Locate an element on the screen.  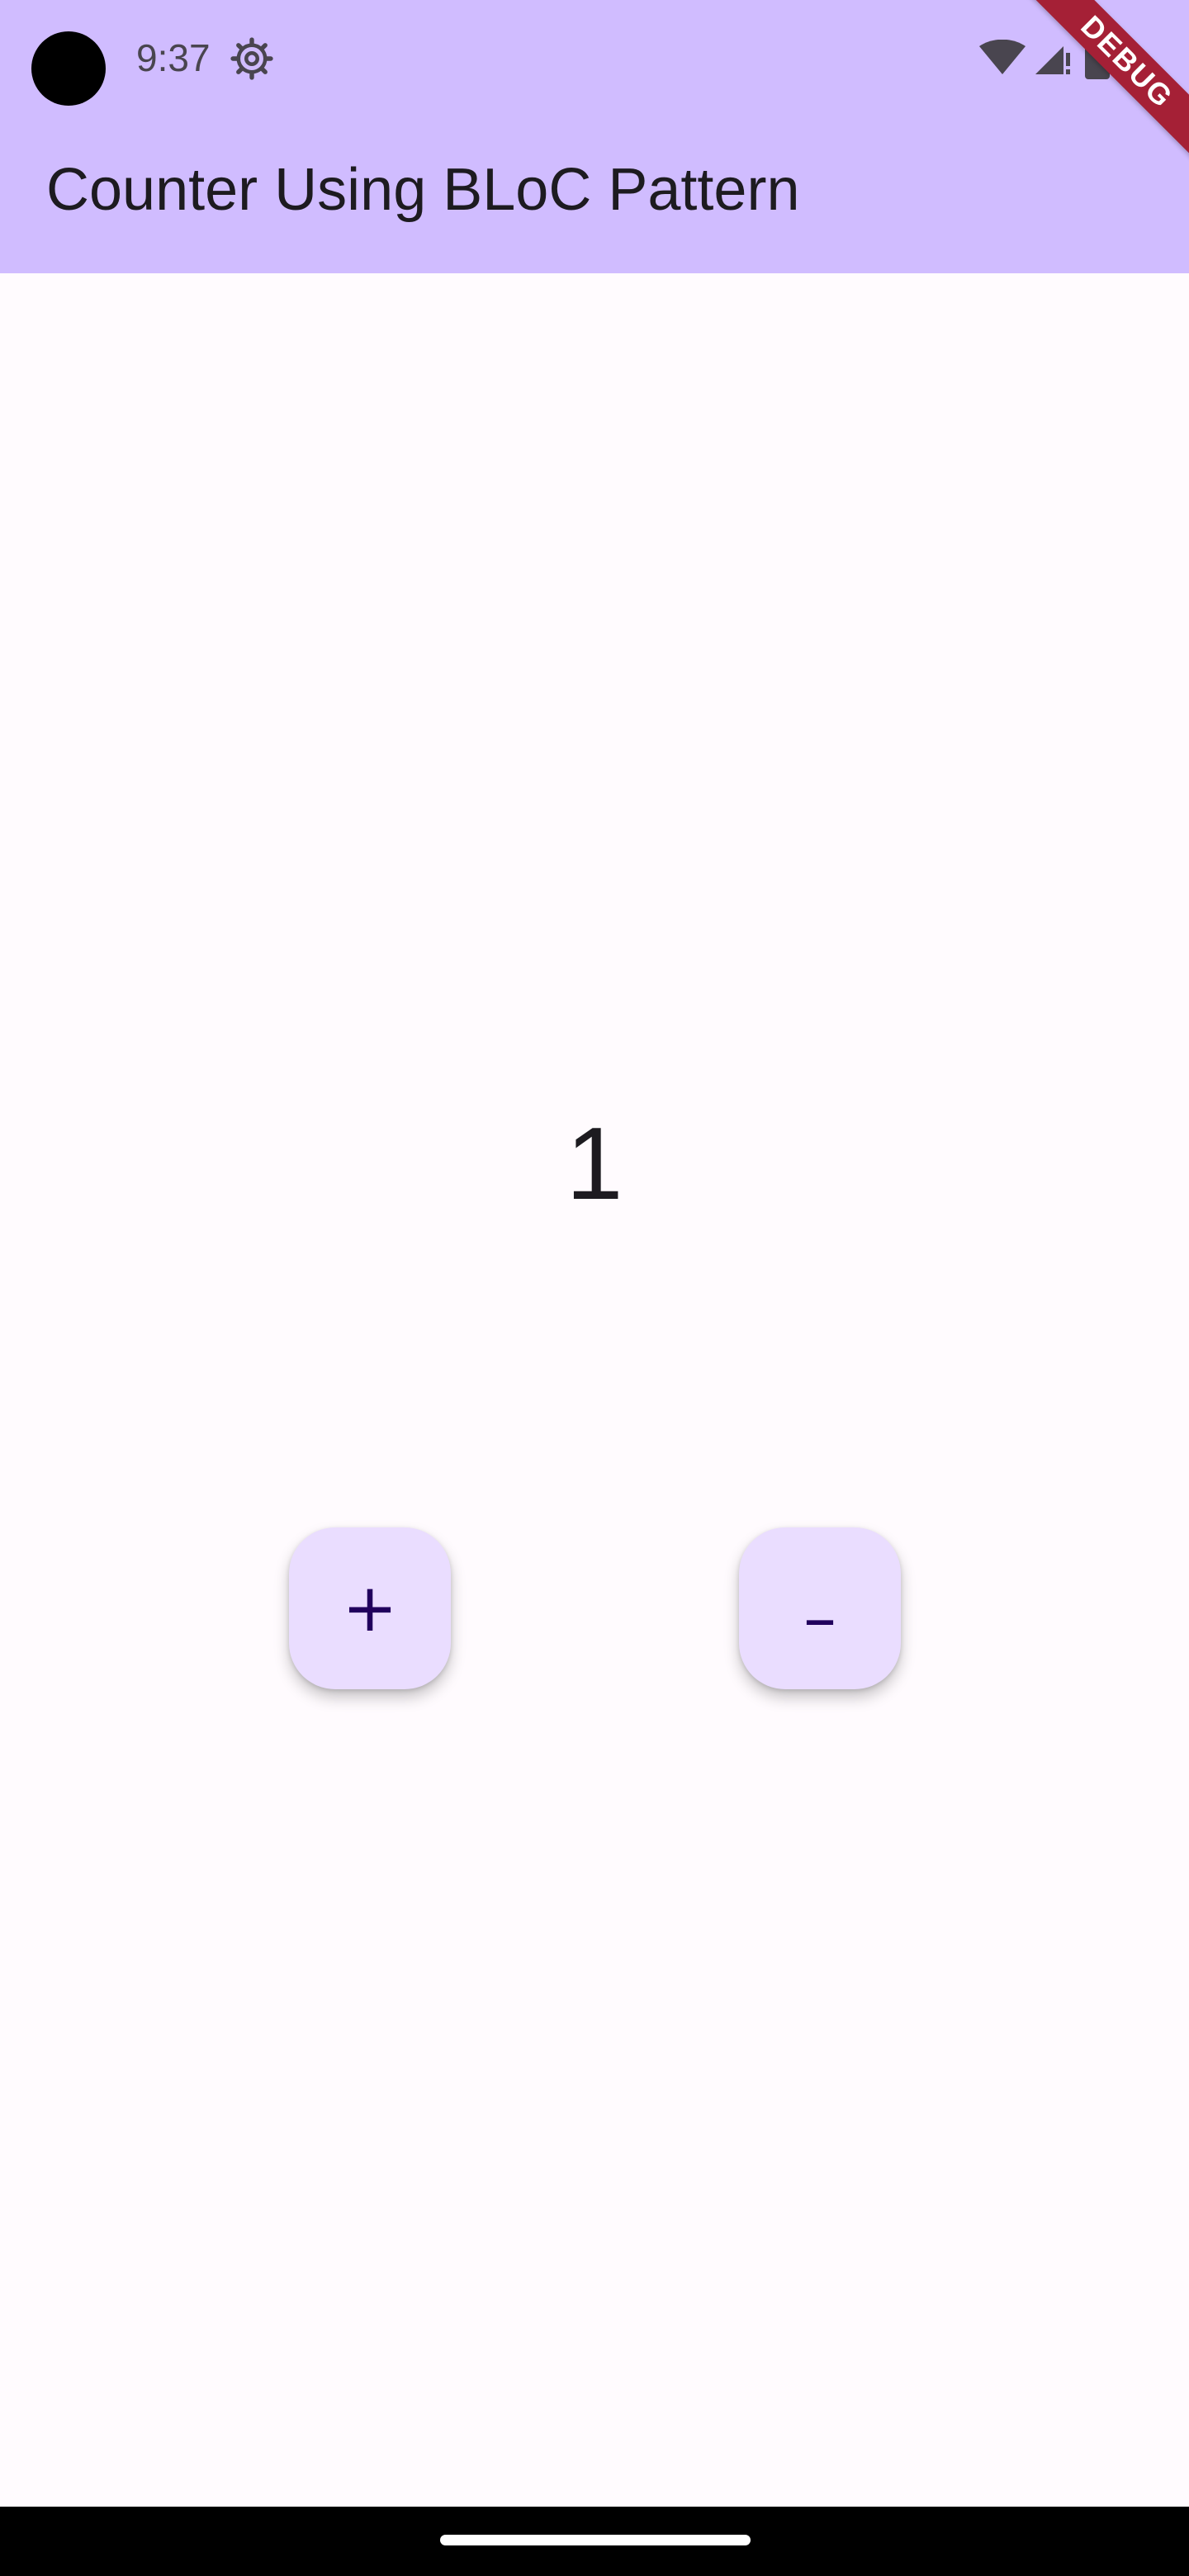
plus-icon: + is located at coordinates (370, 1608).